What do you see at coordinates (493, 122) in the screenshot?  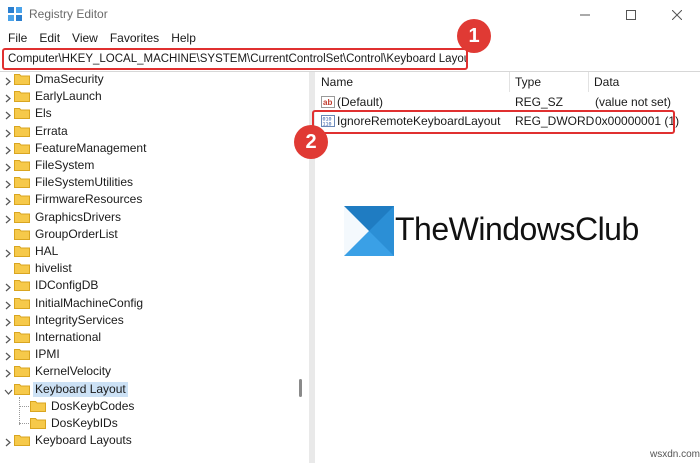 I see `highlight-box` at bounding box center [493, 122].